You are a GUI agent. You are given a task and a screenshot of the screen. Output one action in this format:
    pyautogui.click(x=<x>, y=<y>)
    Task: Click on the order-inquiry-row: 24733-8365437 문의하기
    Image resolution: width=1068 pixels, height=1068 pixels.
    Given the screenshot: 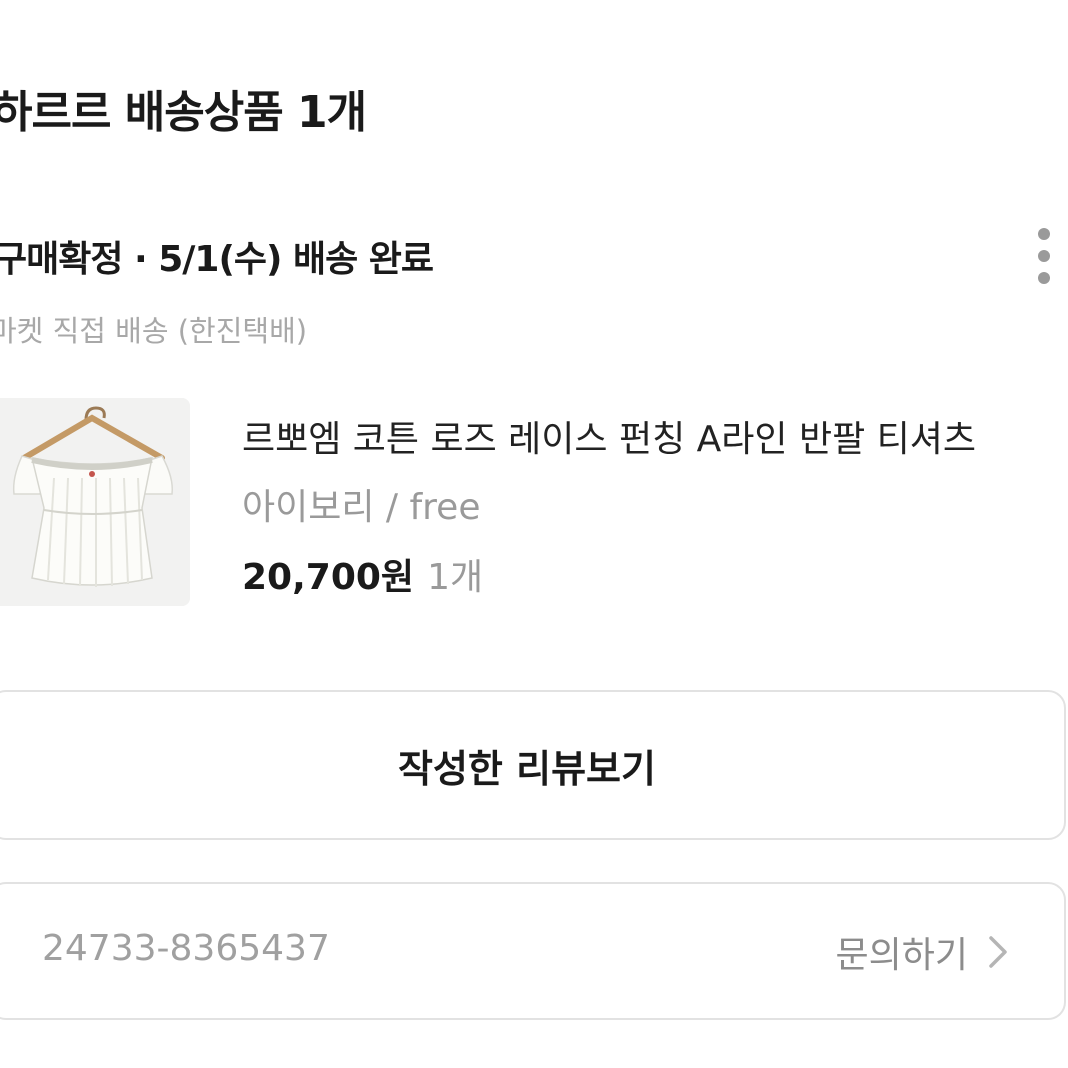 What is the action you would take?
    pyautogui.click(x=533, y=951)
    